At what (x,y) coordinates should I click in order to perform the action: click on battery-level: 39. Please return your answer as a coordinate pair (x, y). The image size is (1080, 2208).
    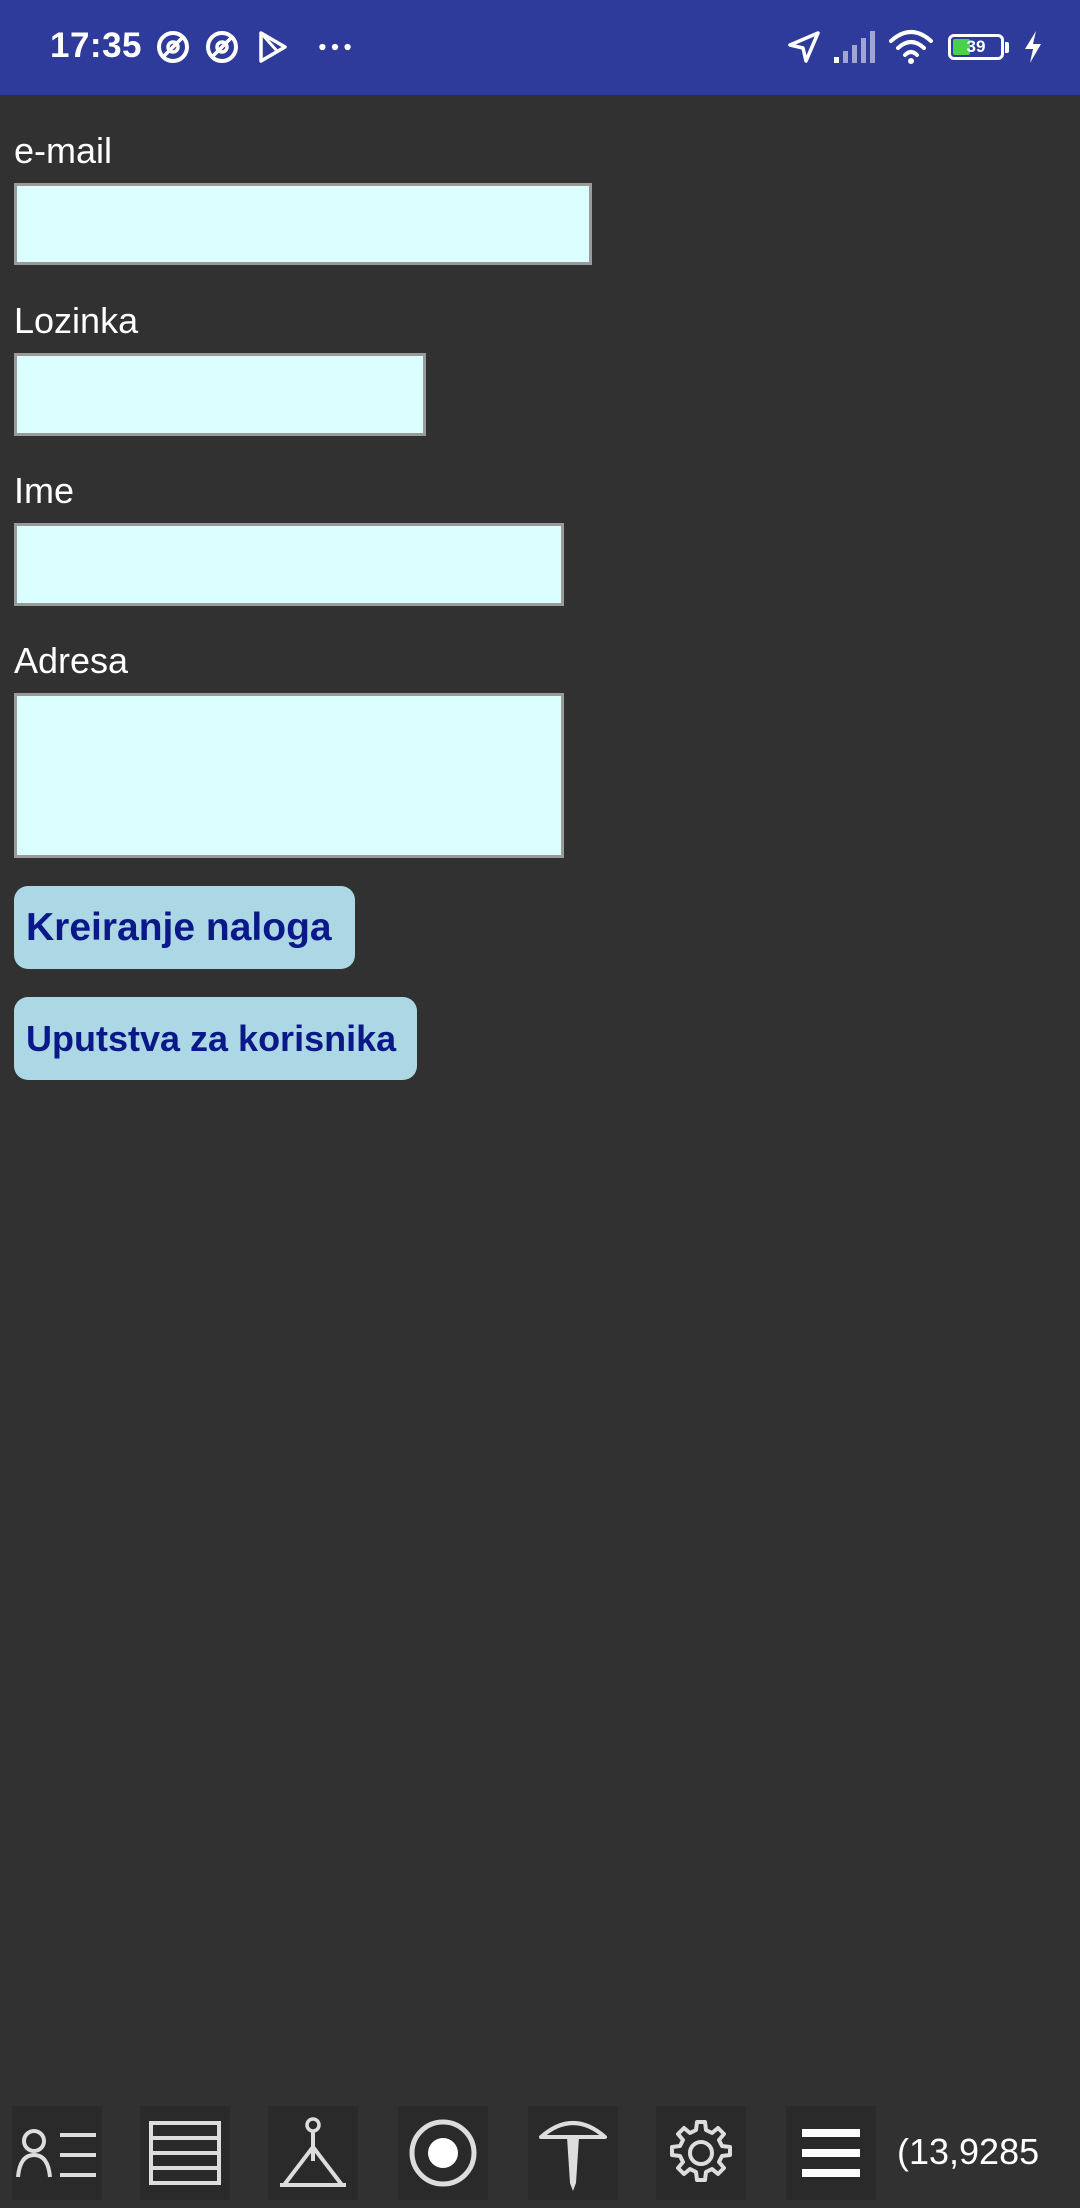
    Looking at the image, I should click on (976, 46).